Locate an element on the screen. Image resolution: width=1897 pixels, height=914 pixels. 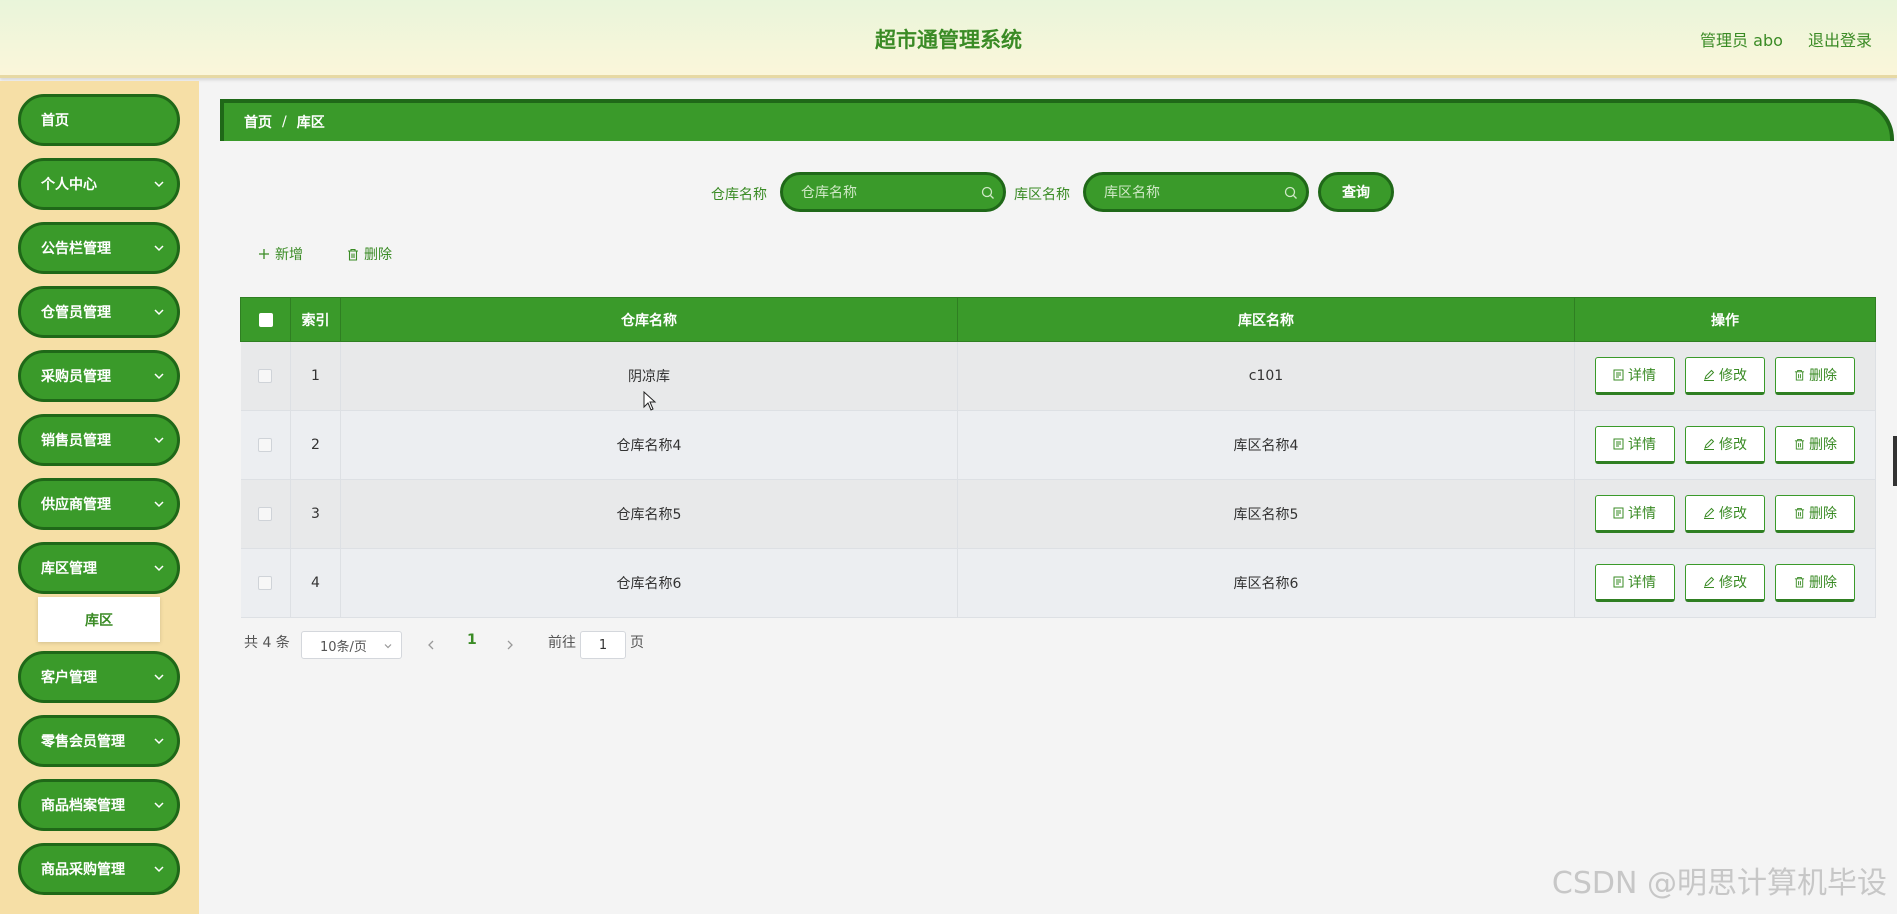
sidebar-item-label: 首页 is located at coordinates (55, 121).